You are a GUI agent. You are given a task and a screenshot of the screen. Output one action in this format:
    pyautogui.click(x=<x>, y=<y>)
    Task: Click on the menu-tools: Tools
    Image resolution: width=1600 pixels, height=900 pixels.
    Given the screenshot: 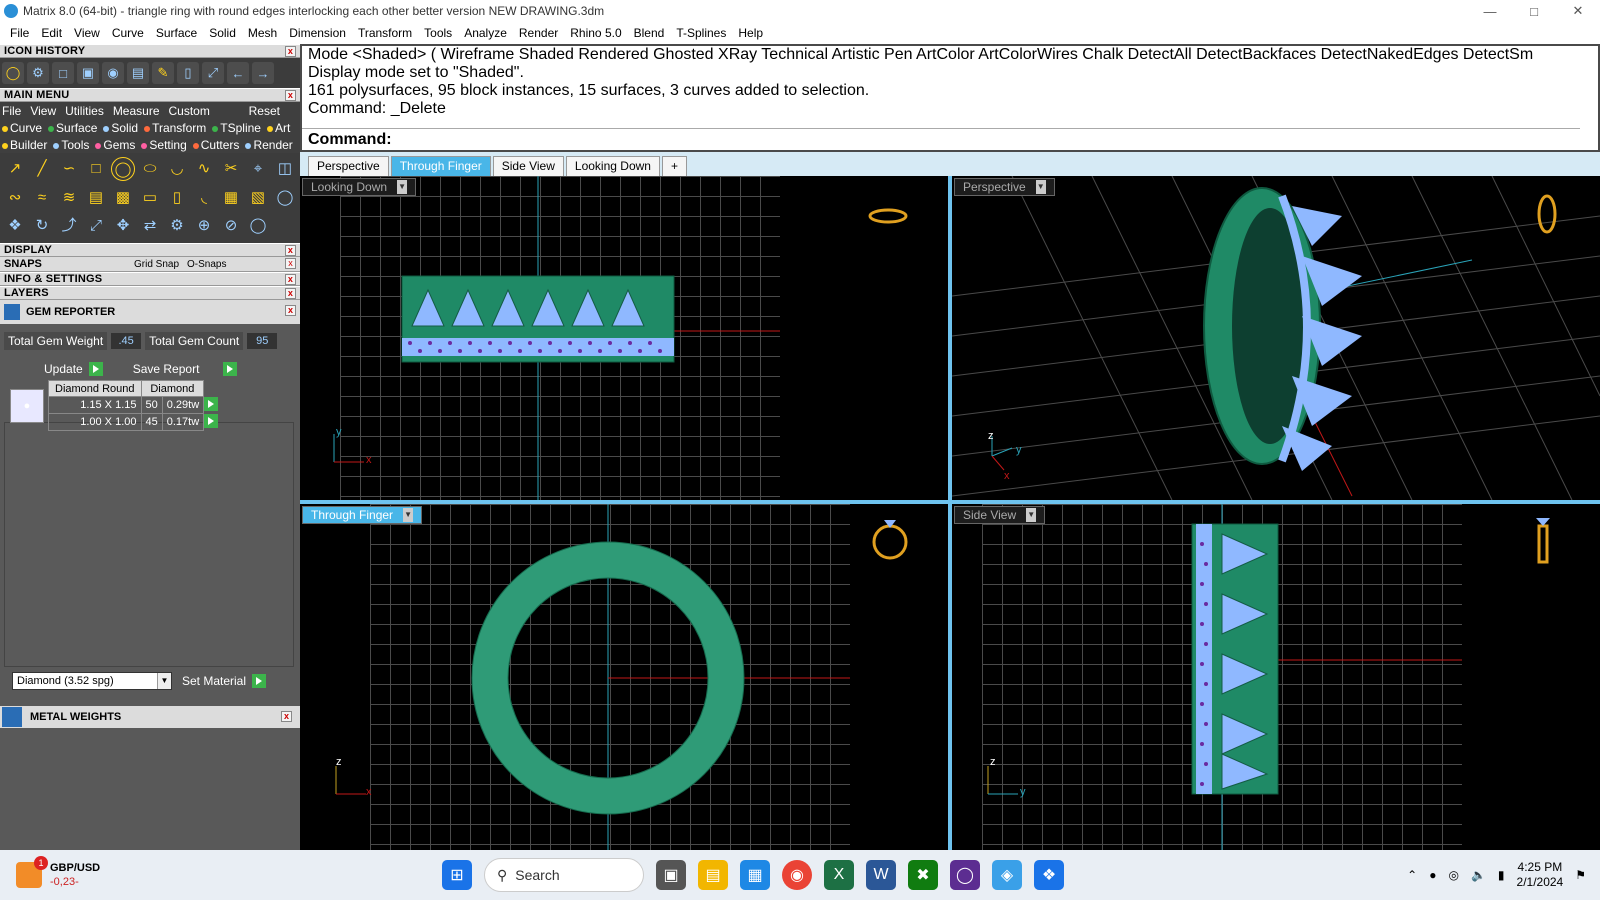 What is the action you would take?
    pyautogui.click(x=438, y=33)
    